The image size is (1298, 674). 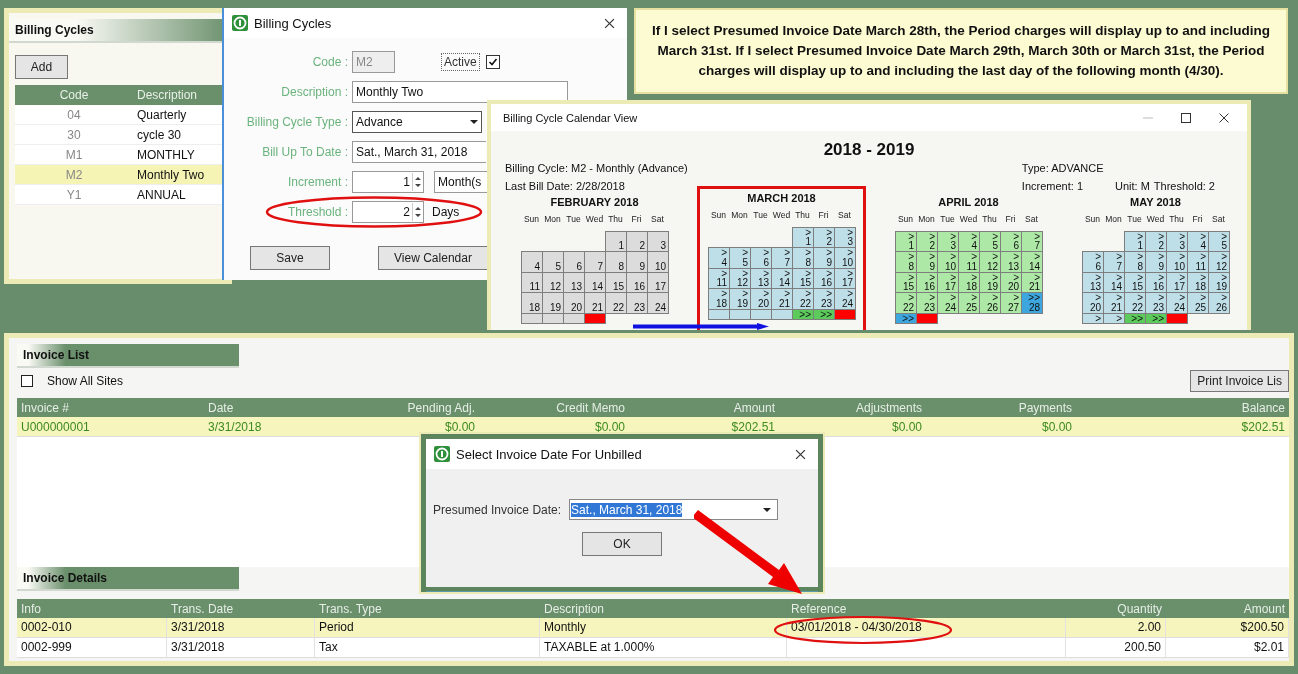 I want to click on calendar-day: 7, so click(x=595, y=262).